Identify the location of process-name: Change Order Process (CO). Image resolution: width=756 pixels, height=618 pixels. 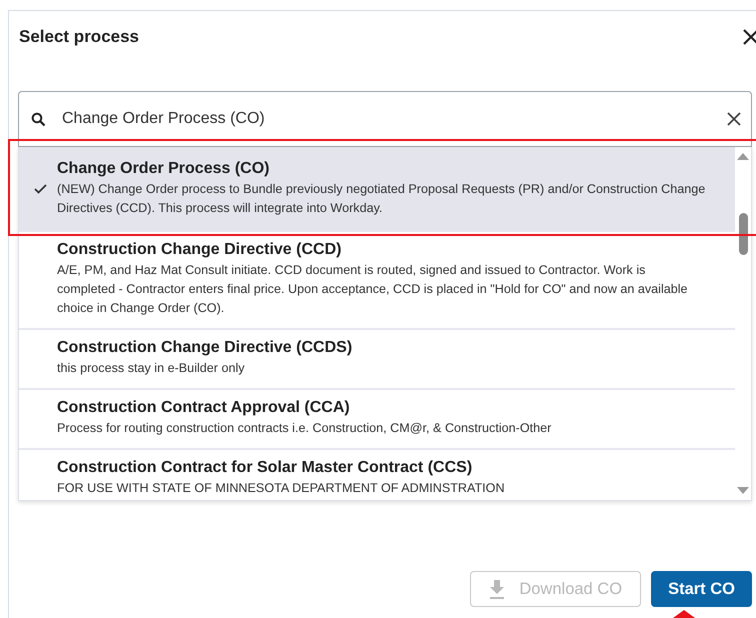
(163, 169).